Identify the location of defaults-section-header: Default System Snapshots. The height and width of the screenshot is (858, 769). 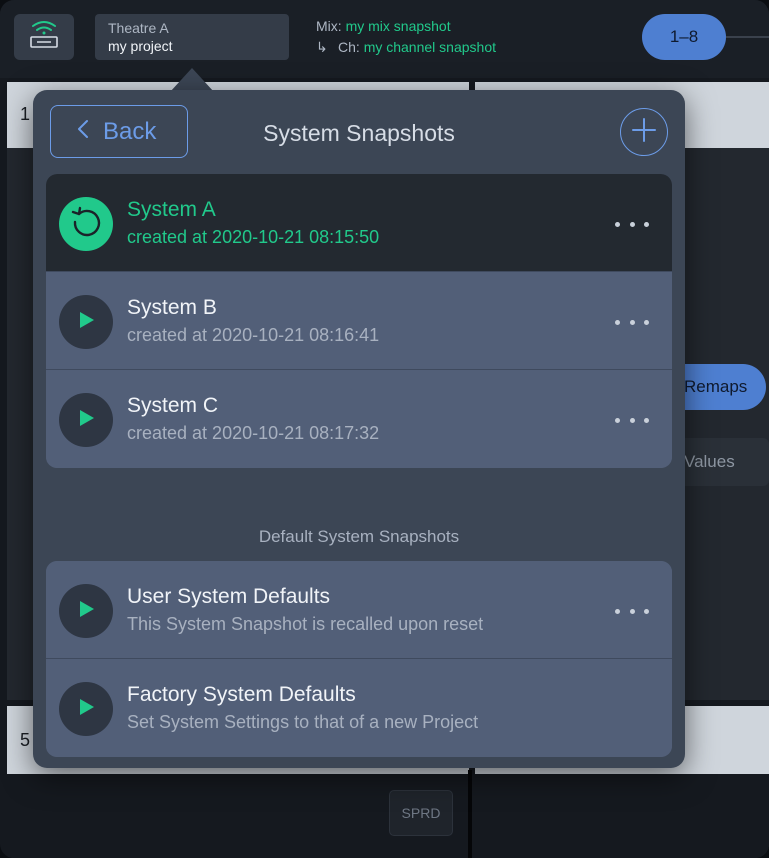
(359, 536).